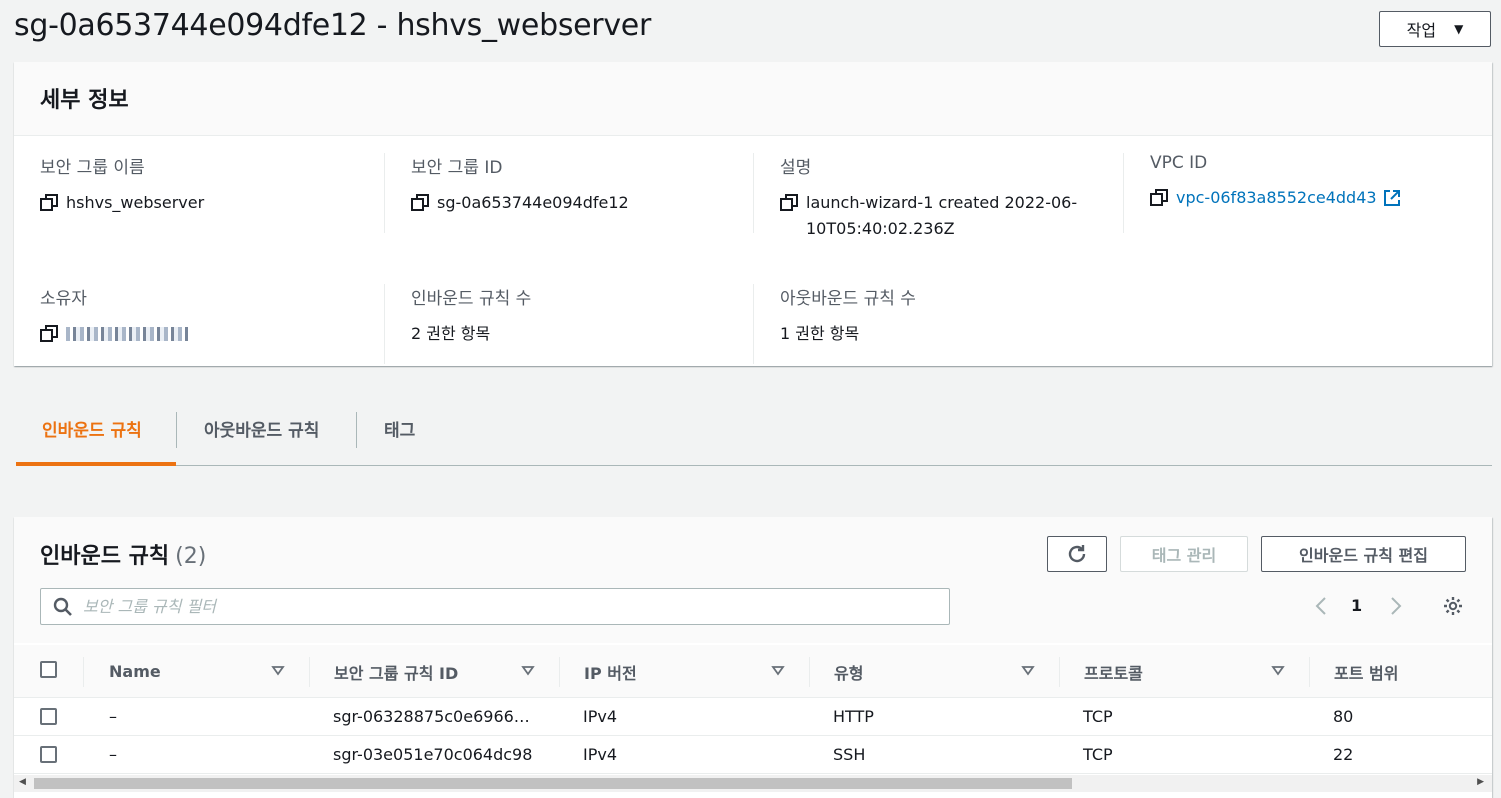 The image size is (1501, 798). Describe the element at coordinates (753, 671) in the screenshot. I see `table-header-row: Name 보안 그룹 규칙 ID IP 버전 유형 프로토콜 포트 범위` at that location.